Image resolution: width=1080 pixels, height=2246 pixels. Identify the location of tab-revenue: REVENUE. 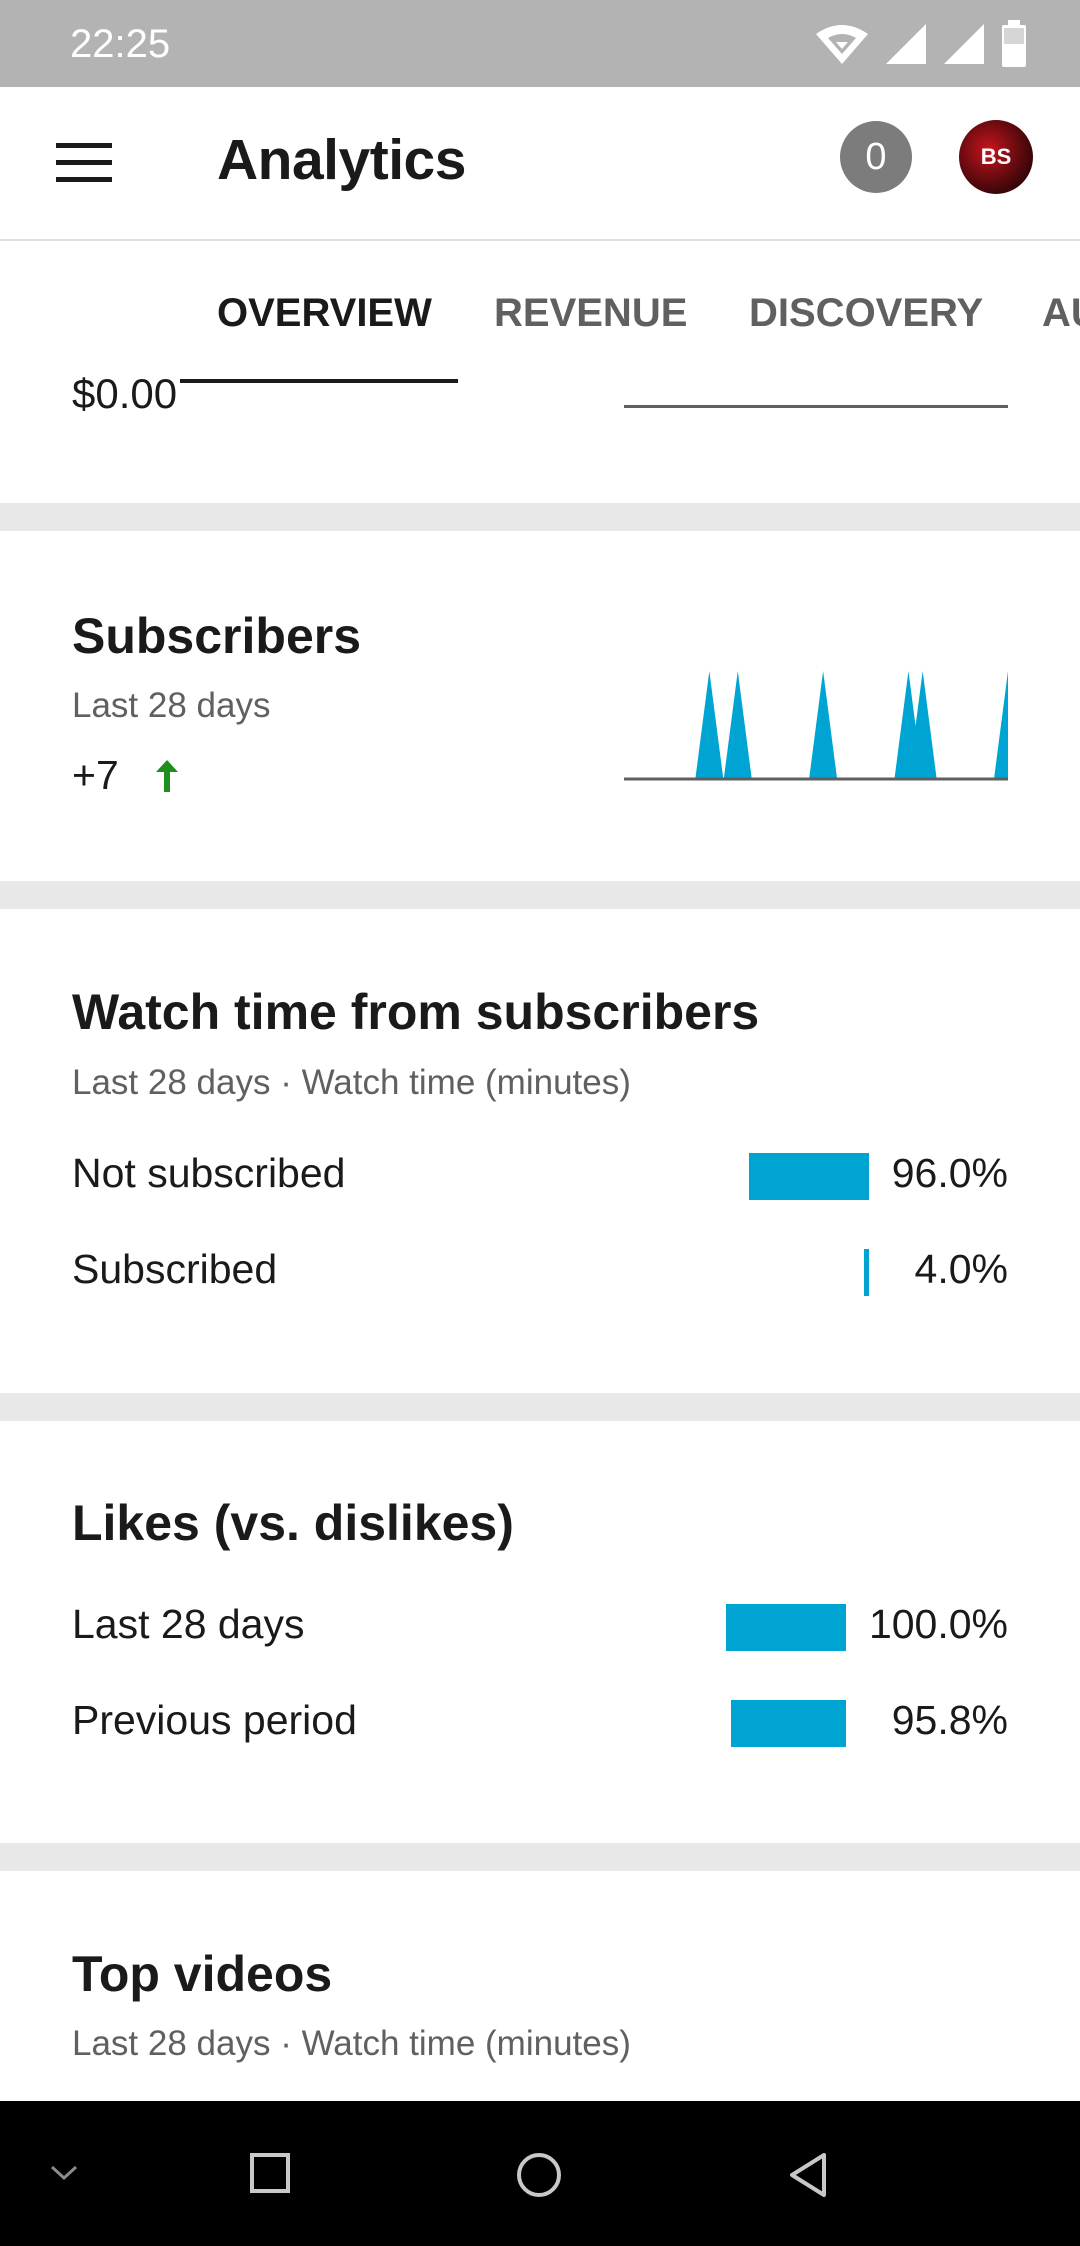
(590, 313).